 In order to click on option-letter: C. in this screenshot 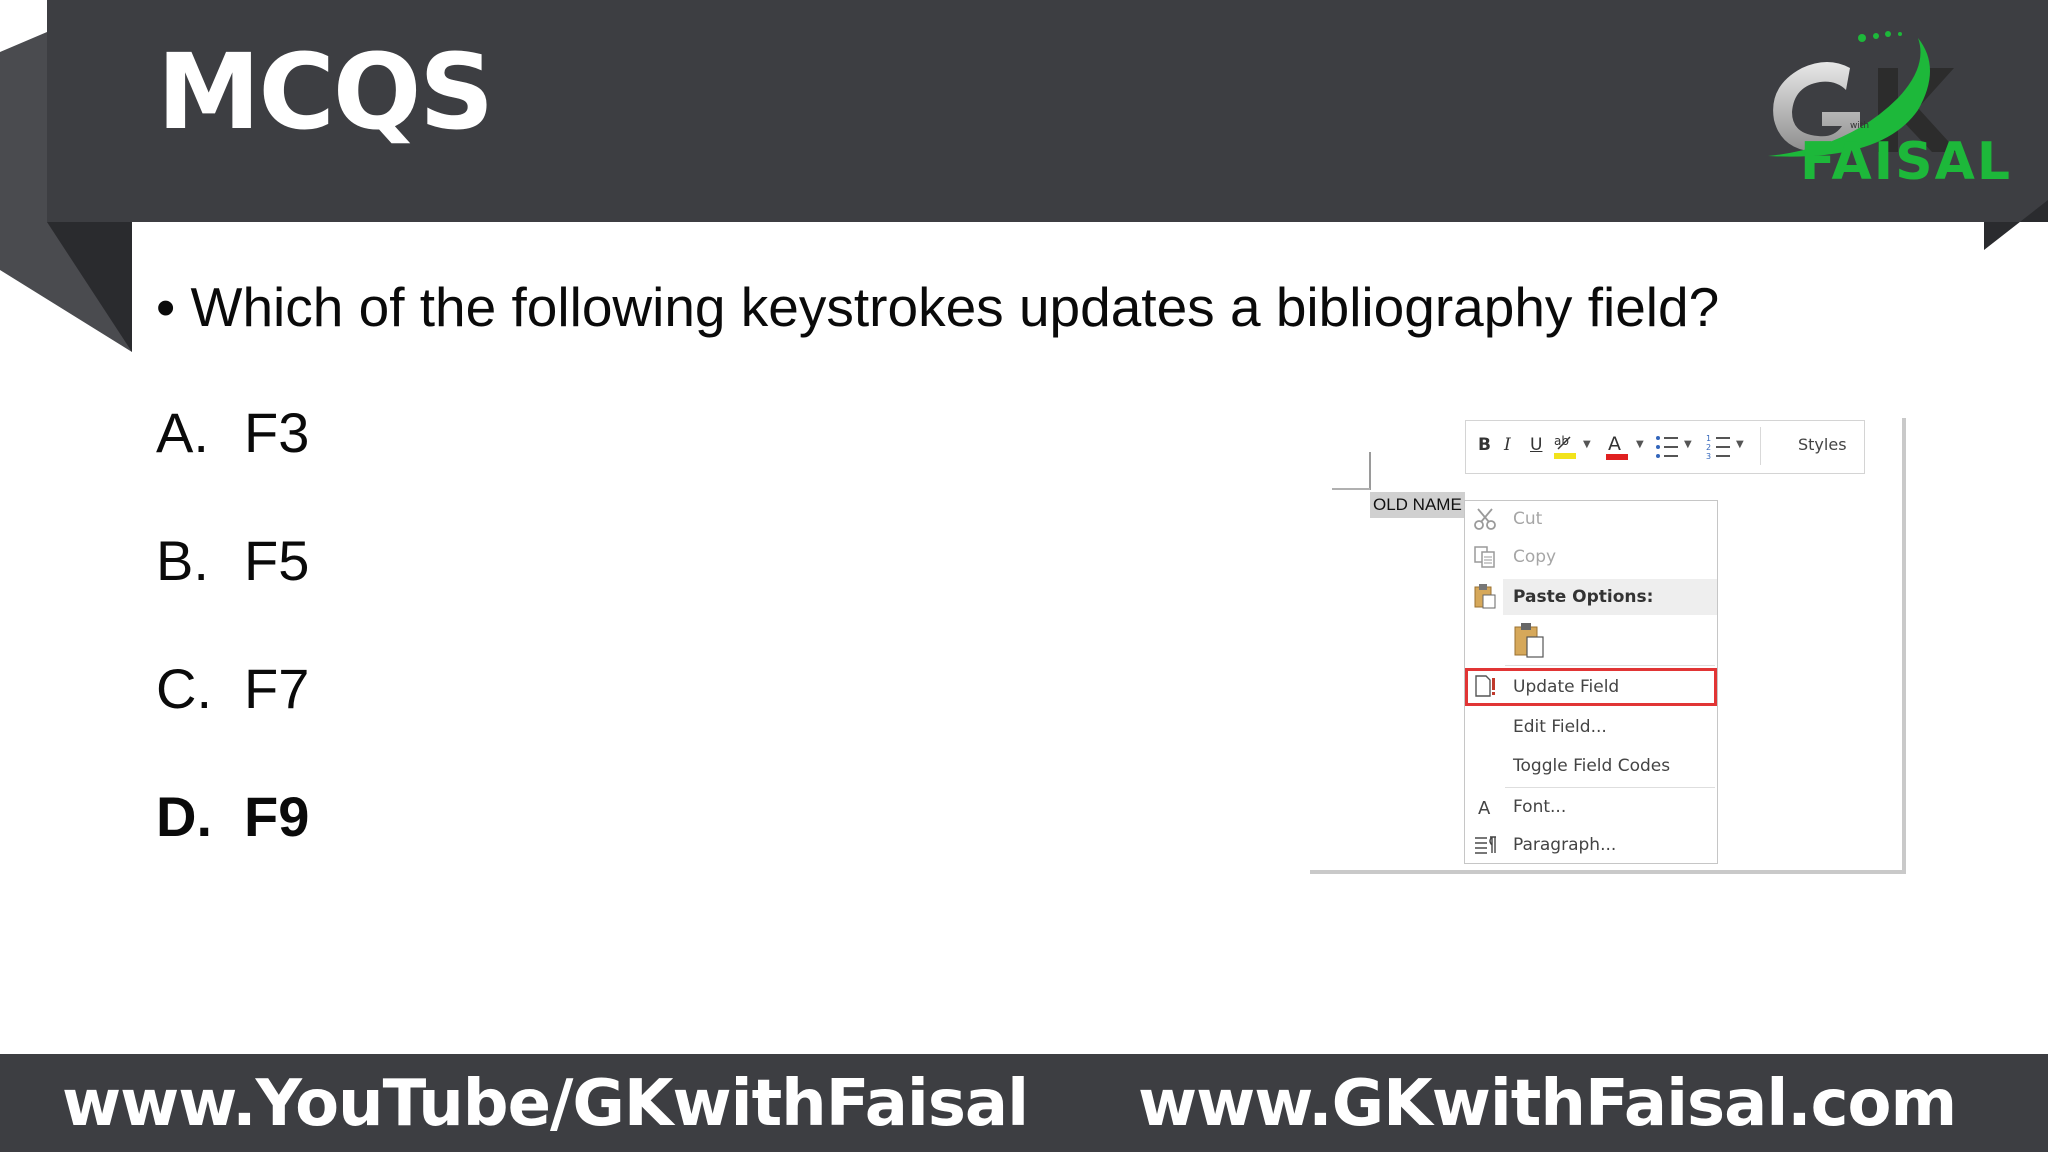, I will do `click(184, 688)`.